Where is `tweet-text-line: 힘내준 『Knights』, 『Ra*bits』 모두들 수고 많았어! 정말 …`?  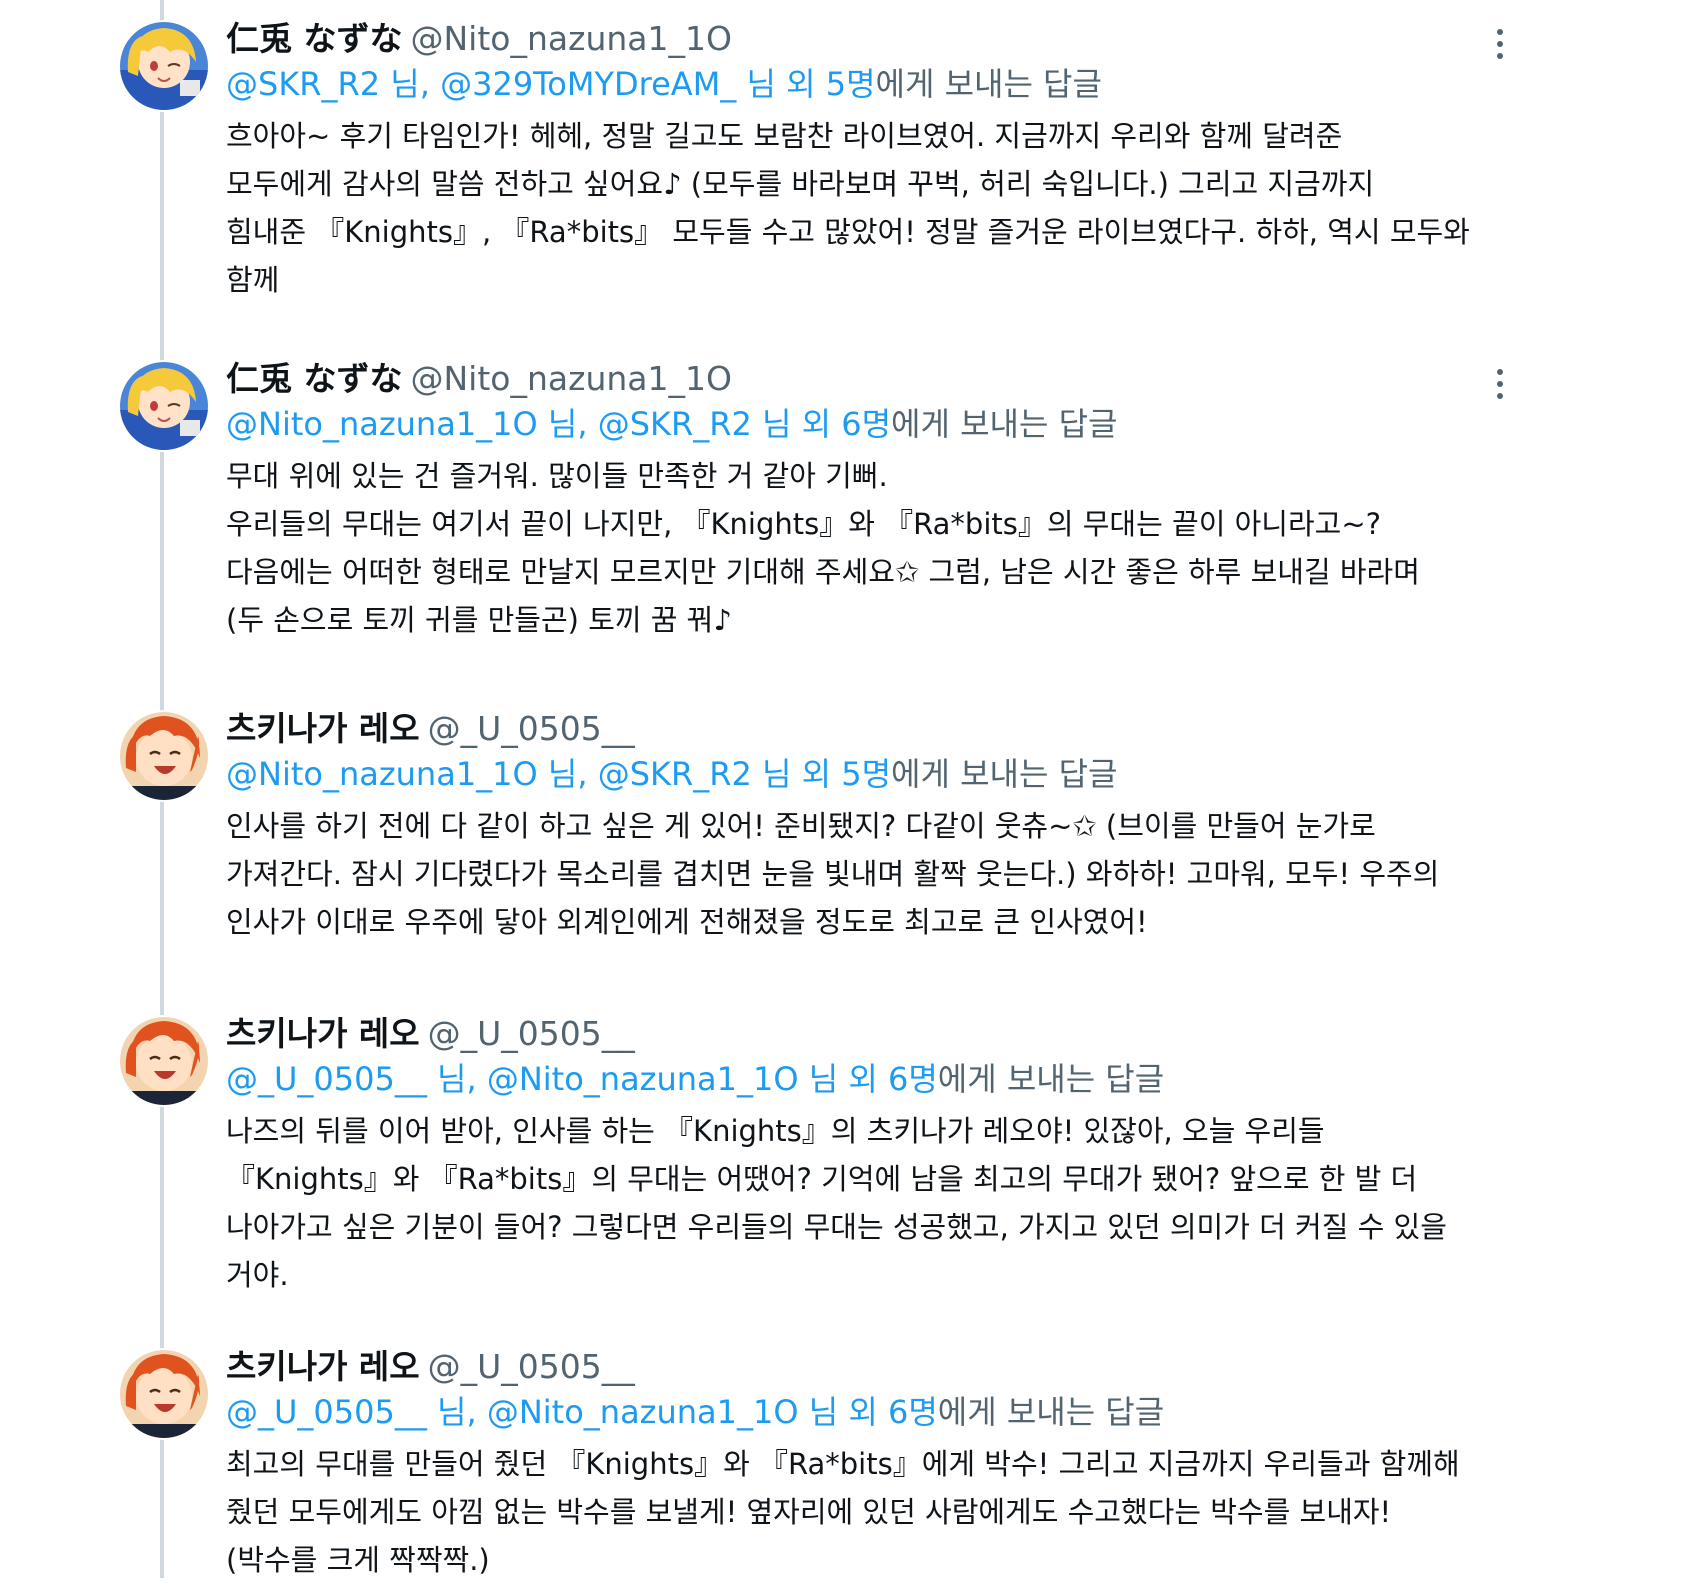
tweet-text-line: 힘내준 『Knights』, 『Ra*bits』 모두들 수고 많았어! 정말 … is located at coordinates (848, 232).